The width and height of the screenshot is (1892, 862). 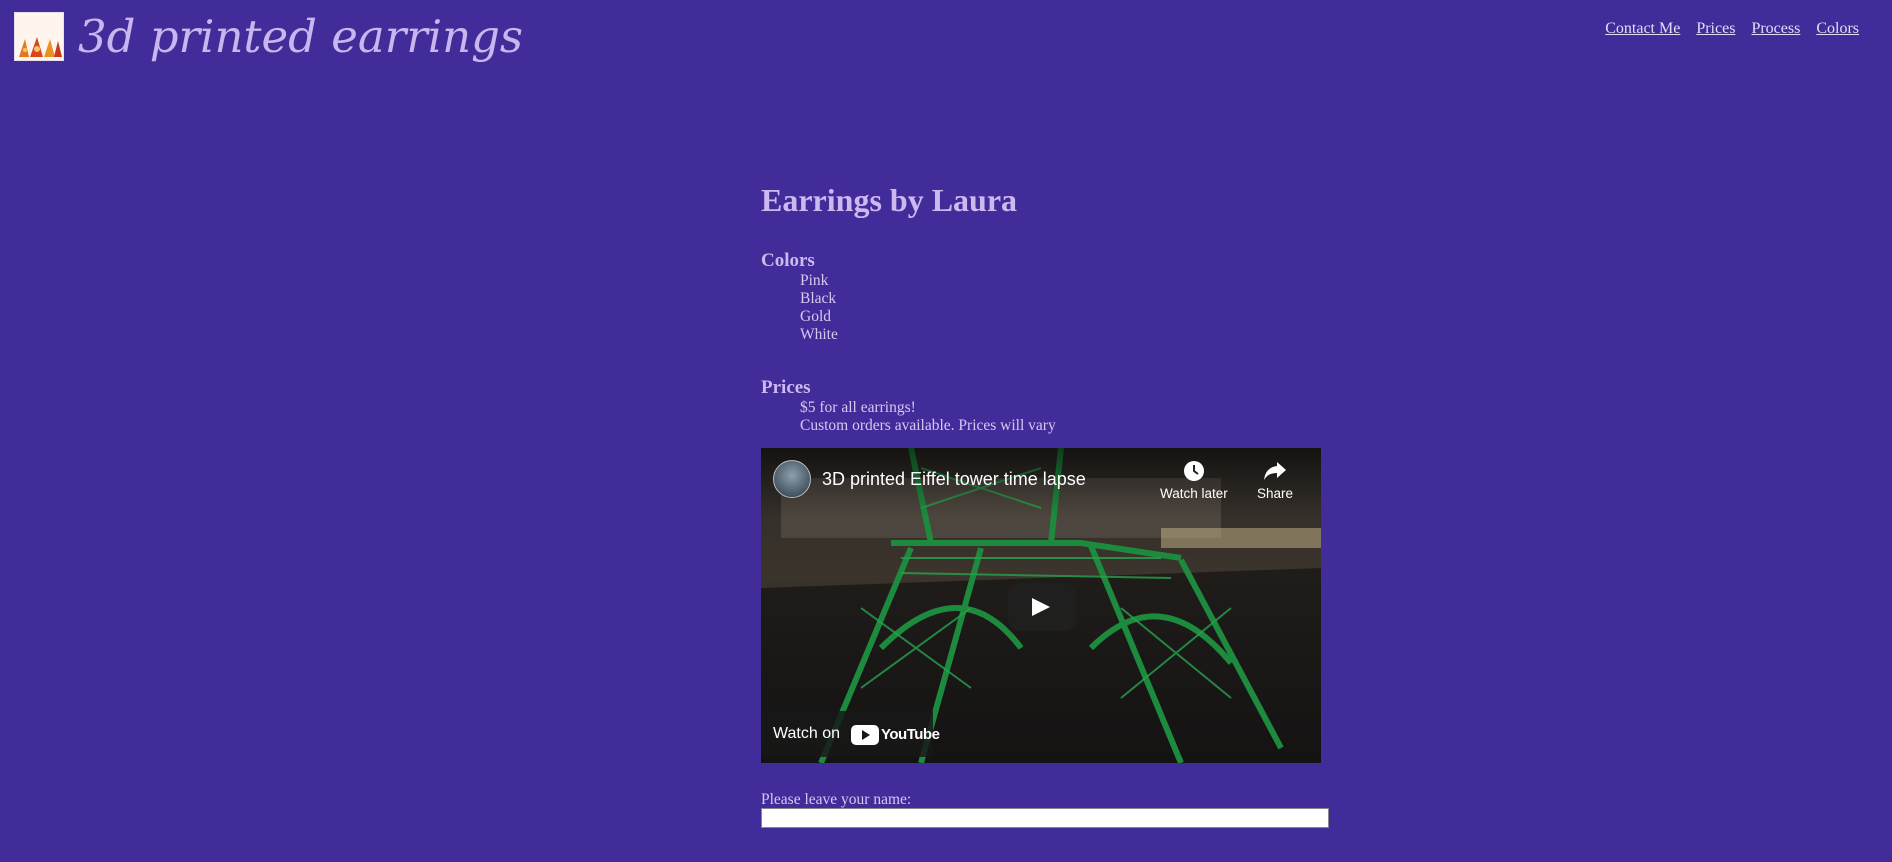 I want to click on name-input, so click(x=1045, y=817).